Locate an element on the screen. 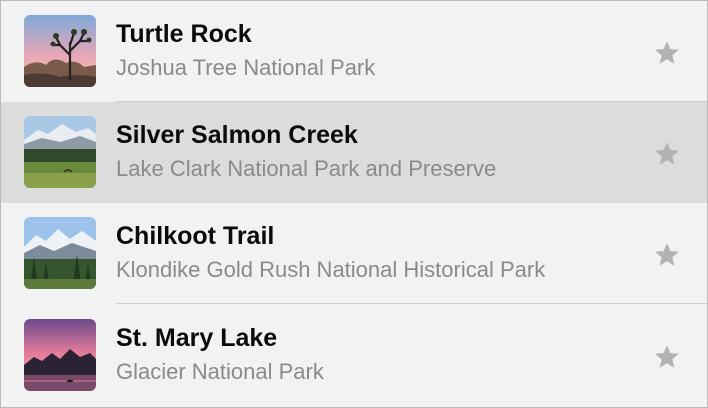 The width and height of the screenshot is (708, 408). park-name: Joshua Tree National Park is located at coordinates (246, 67).